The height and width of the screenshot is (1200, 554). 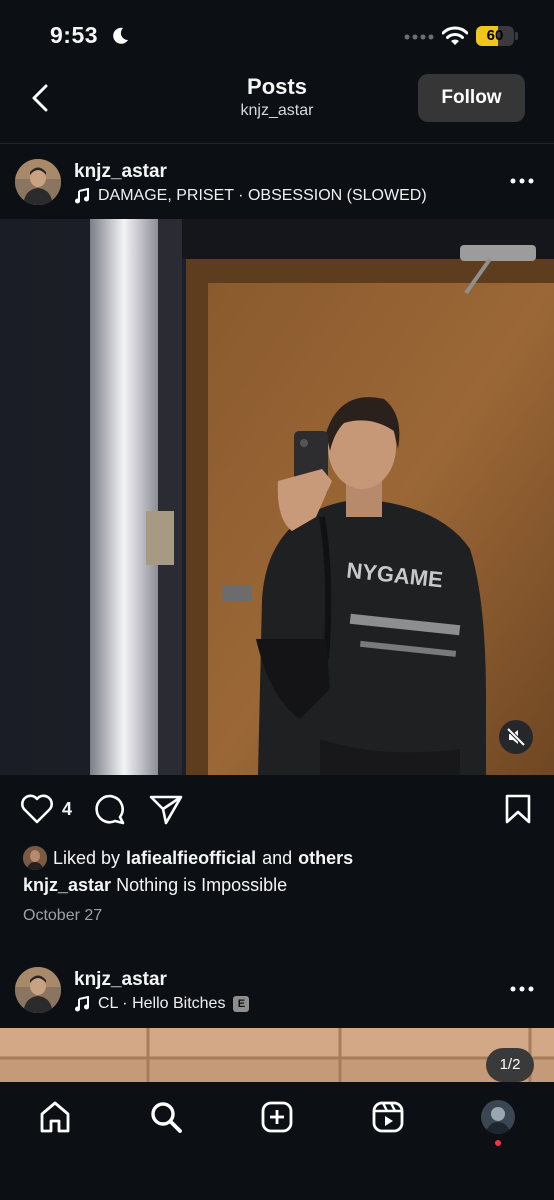 I want to click on profile-avatar, so click(x=498, y=1123).